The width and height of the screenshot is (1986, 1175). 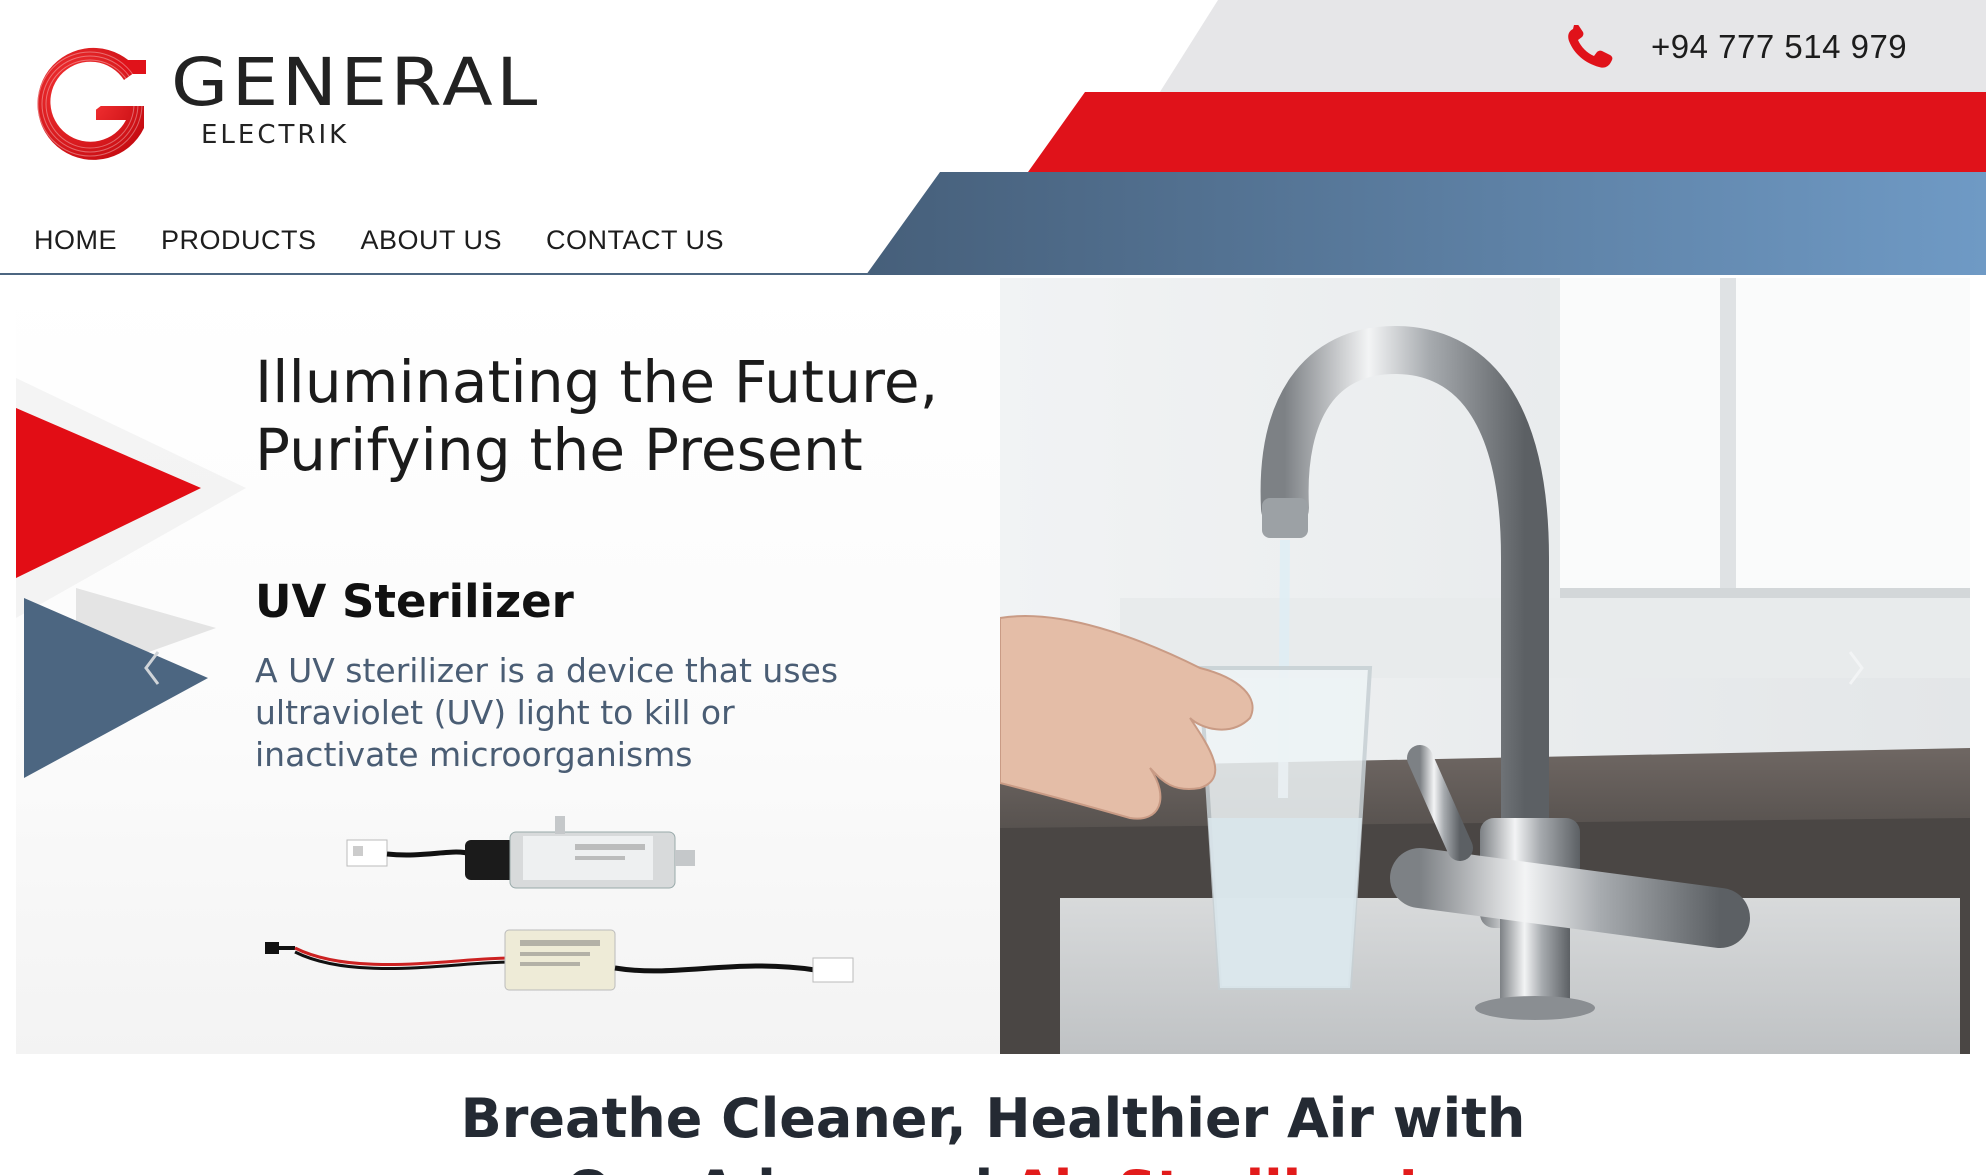 I want to click on section-title-highlight: Air Sterilizer!, so click(x=1216, y=1167).